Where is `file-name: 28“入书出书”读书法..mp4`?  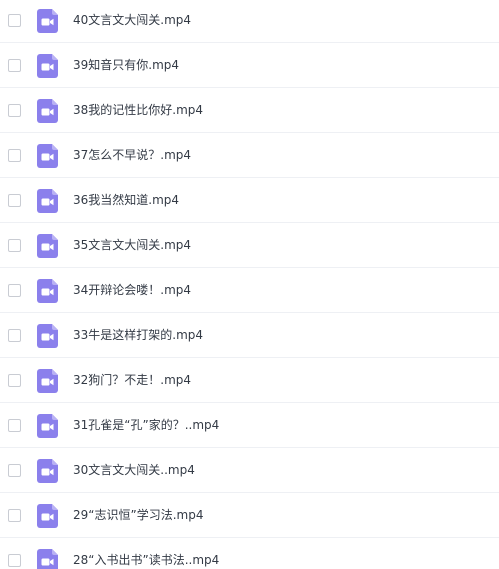
file-name: 28“入书出书”读书法..mp4 is located at coordinates (146, 560).